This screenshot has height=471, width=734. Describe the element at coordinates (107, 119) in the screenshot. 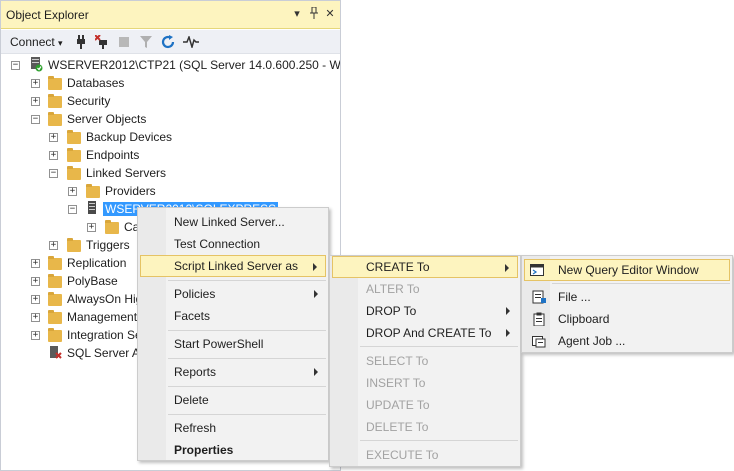

I see `tree-node-label: Server Objects` at that location.